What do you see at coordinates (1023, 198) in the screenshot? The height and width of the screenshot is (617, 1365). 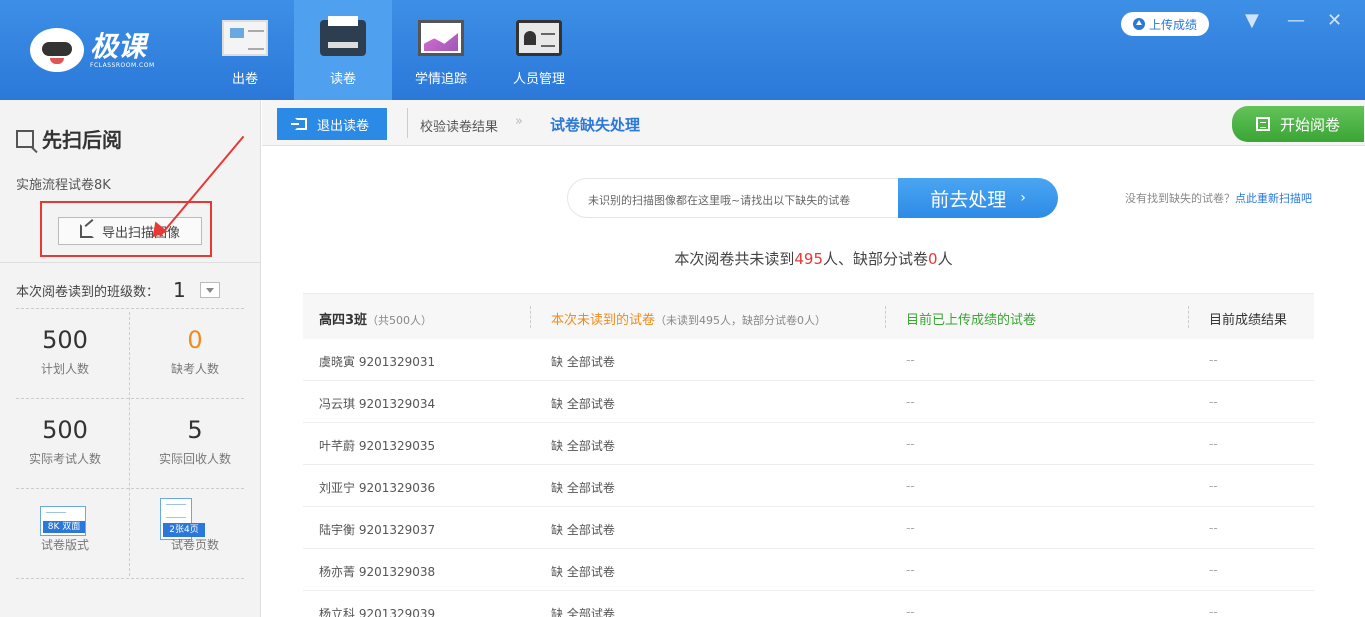 I see `chevron-right-icon: ›` at bounding box center [1023, 198].